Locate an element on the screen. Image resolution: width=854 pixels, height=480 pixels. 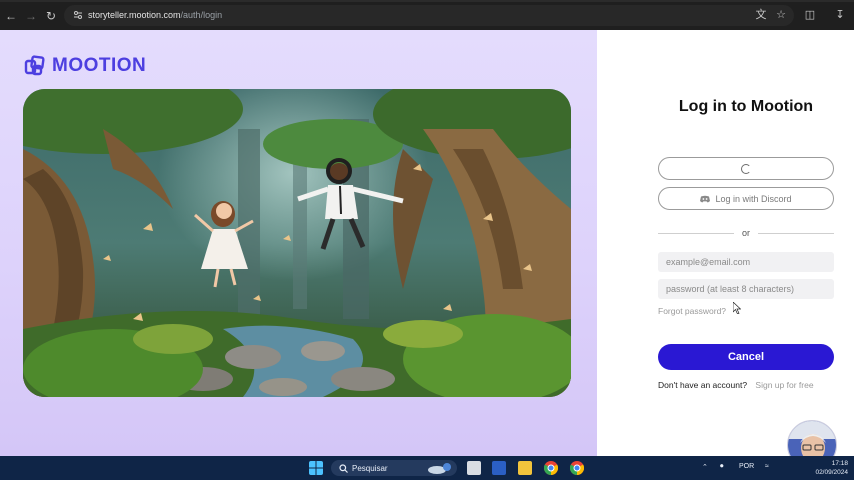
clock-date: 02/09/2024 is located at coordinates (831, 472).